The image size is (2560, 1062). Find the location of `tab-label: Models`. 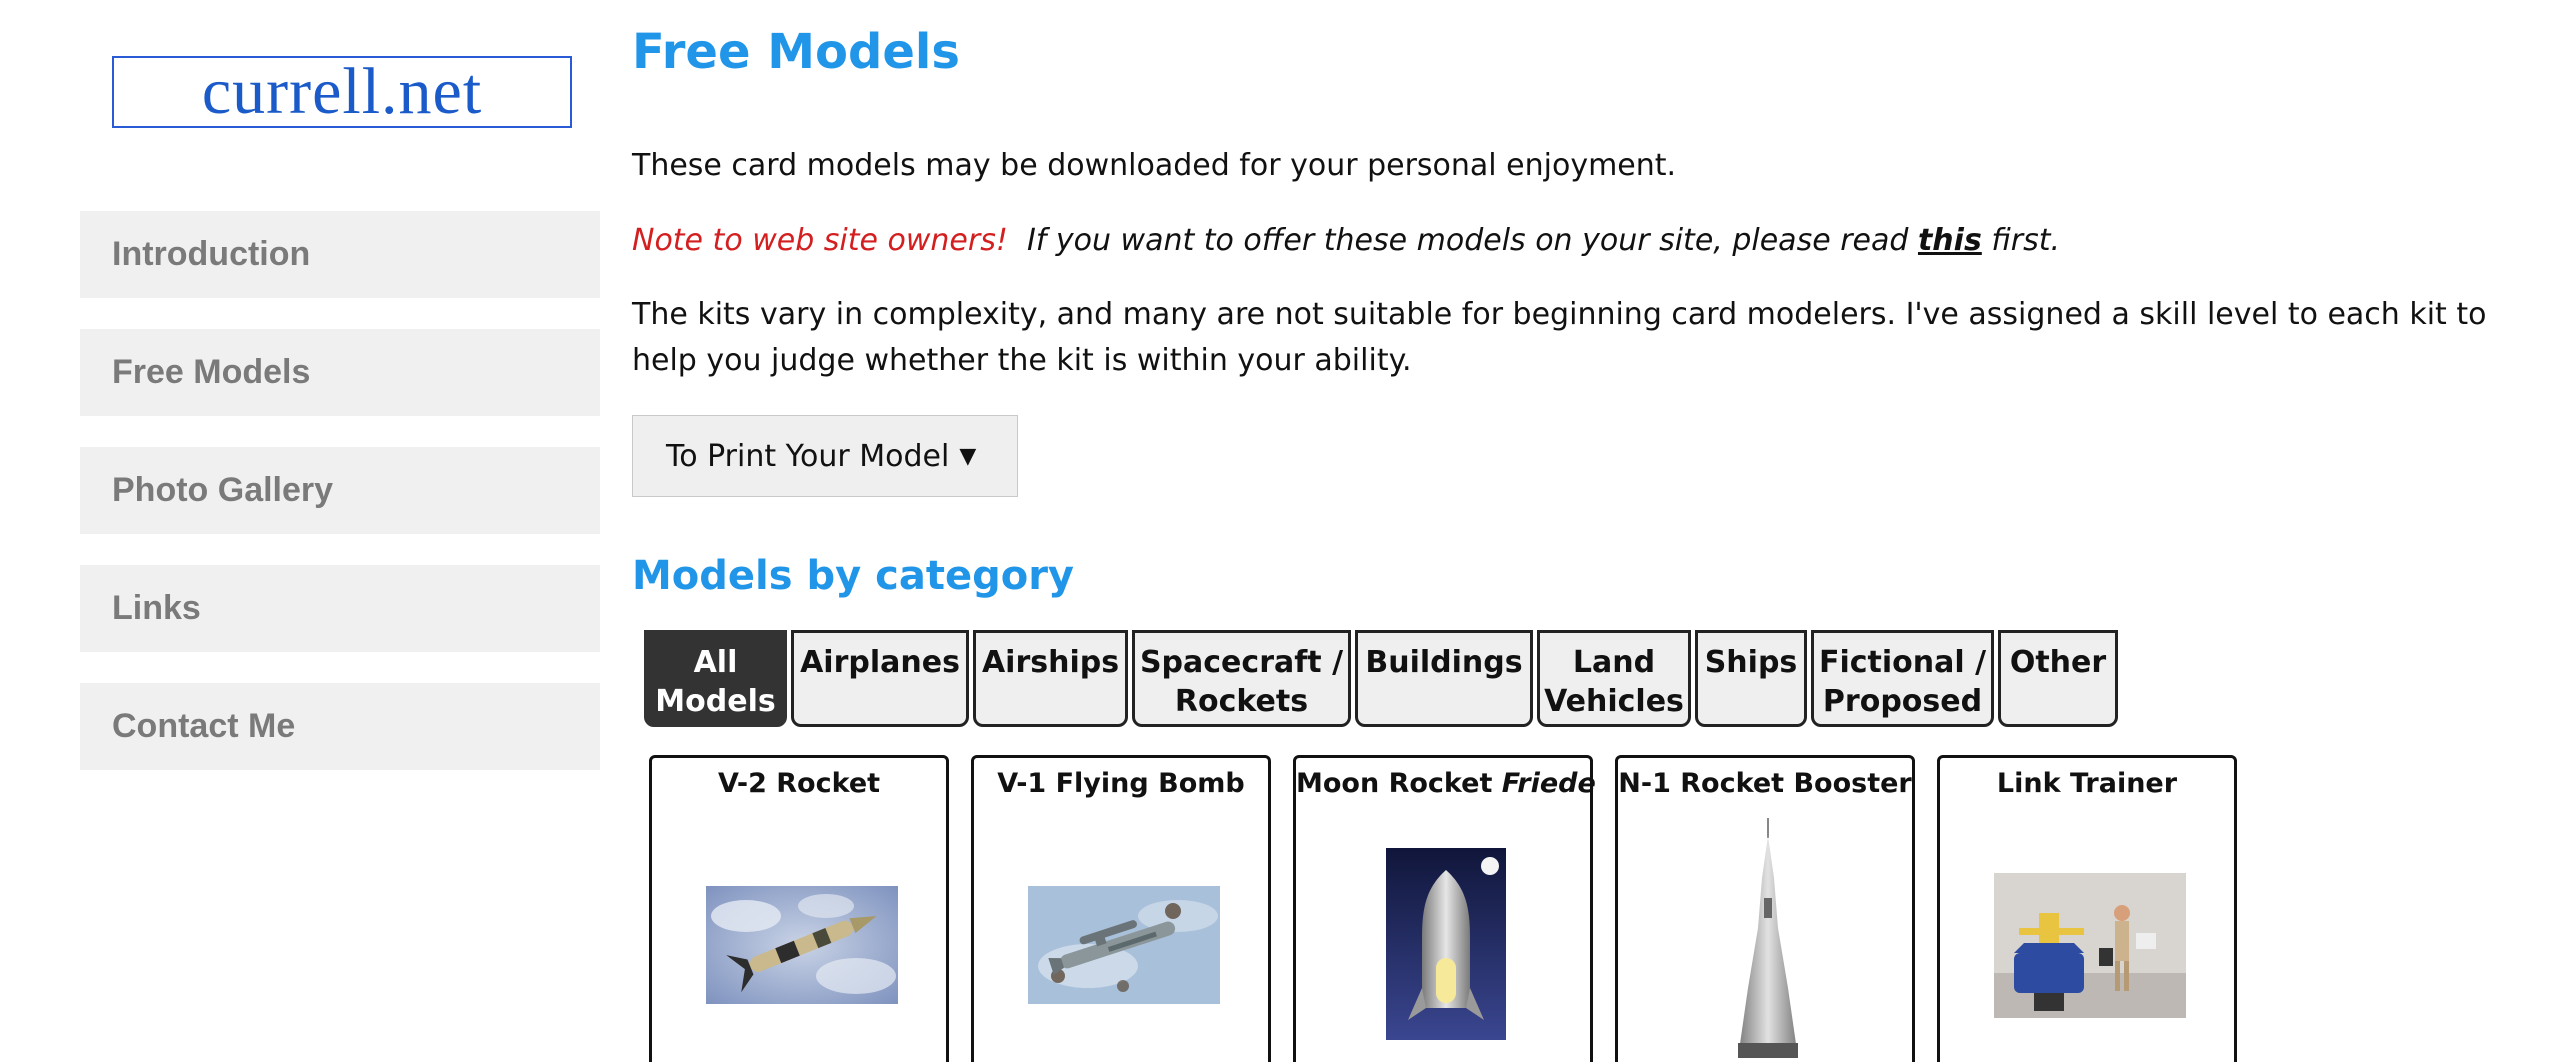

tab-label: Models is located at coordinates (715, 701).